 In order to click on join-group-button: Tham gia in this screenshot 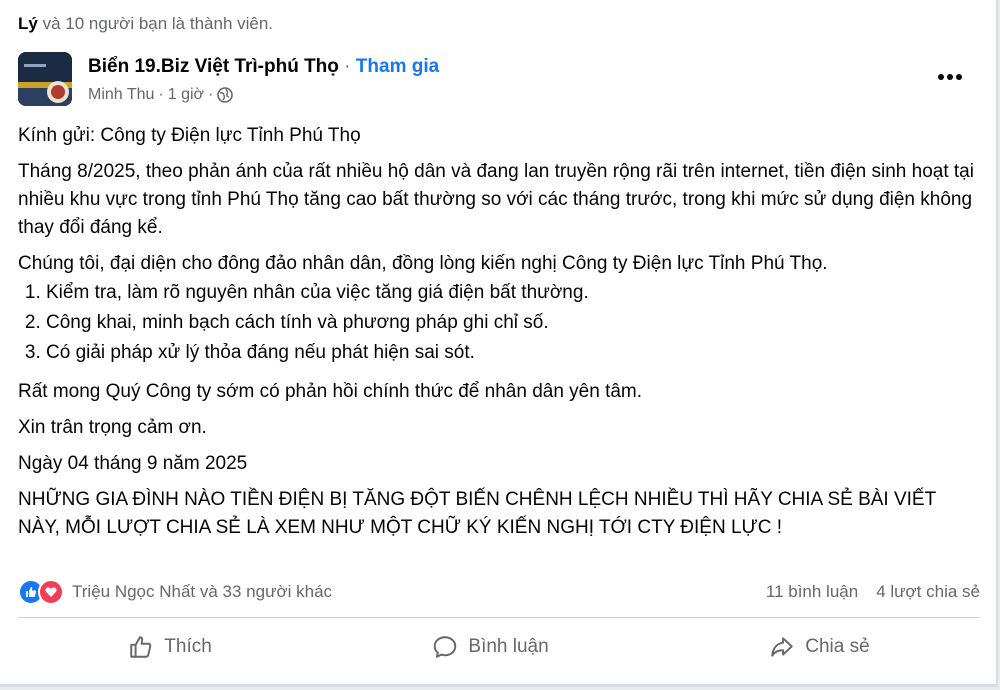, I will do `click(397, 66)`.